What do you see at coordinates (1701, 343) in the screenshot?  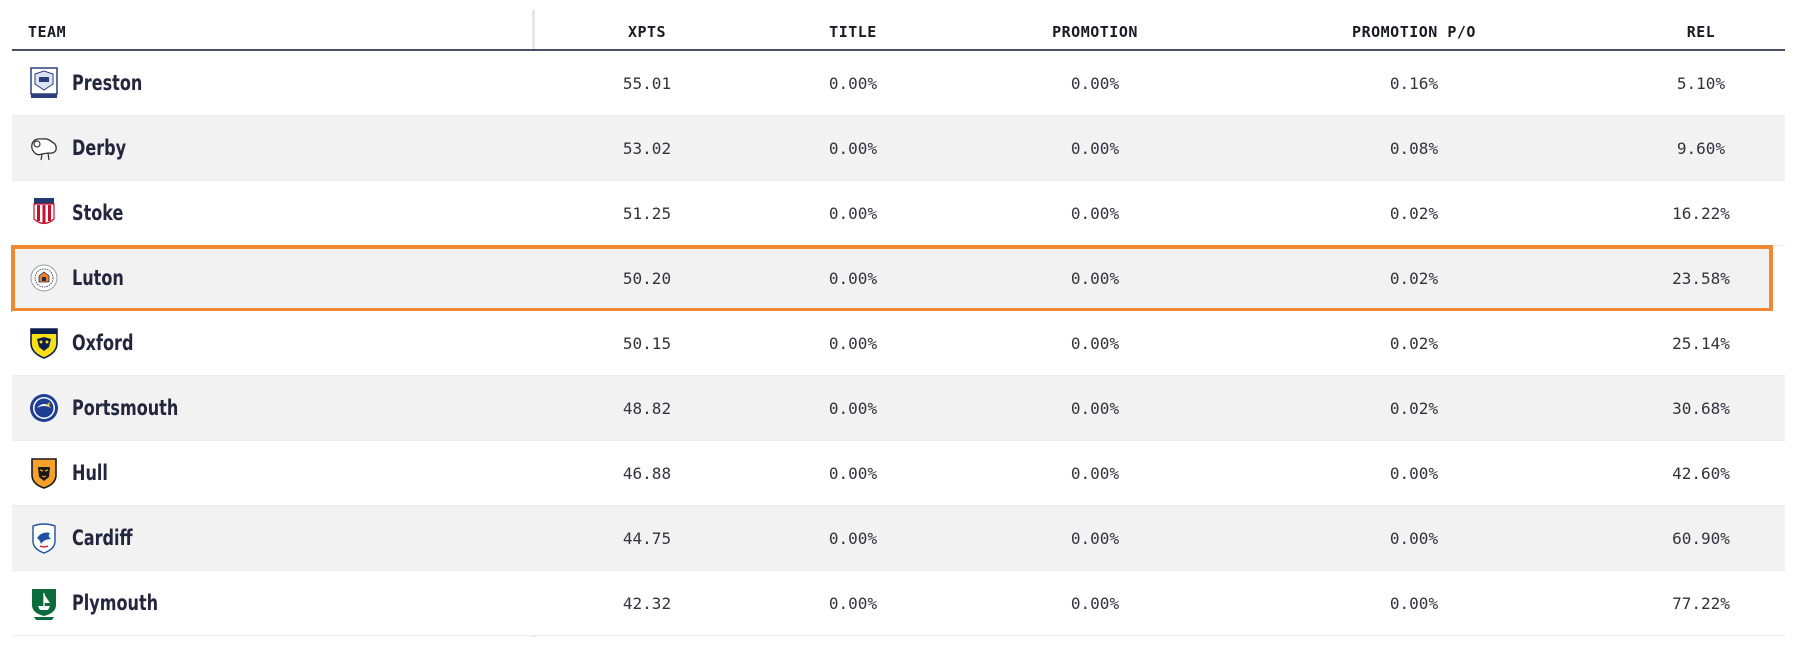 I see `rel-value: 25.14%` at bounding box center [1701, 343].